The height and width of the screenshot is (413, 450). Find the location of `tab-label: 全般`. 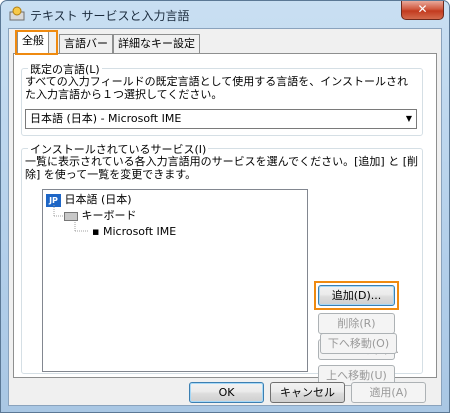

tab-label: 全般 is located at coordinates (33, 40).